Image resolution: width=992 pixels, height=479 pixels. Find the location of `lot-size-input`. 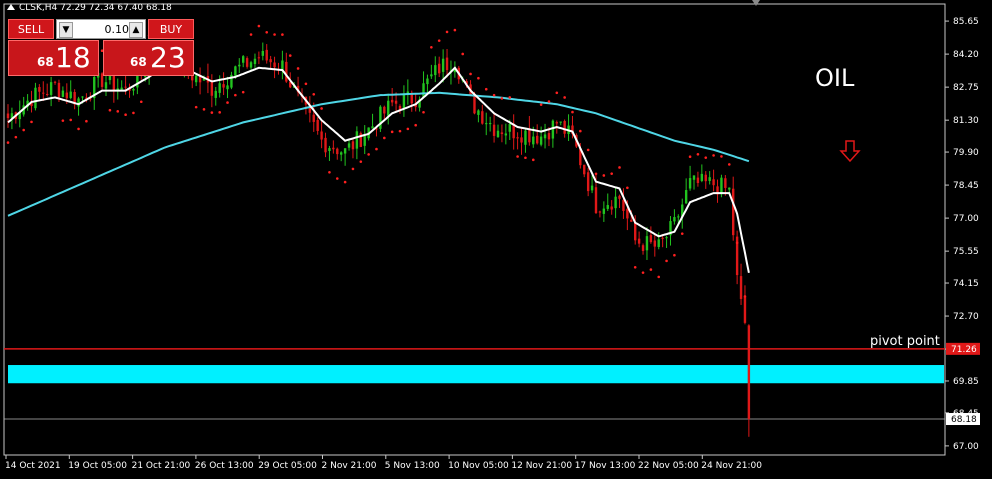

lot-size-input is located at coordinates (101, 29).